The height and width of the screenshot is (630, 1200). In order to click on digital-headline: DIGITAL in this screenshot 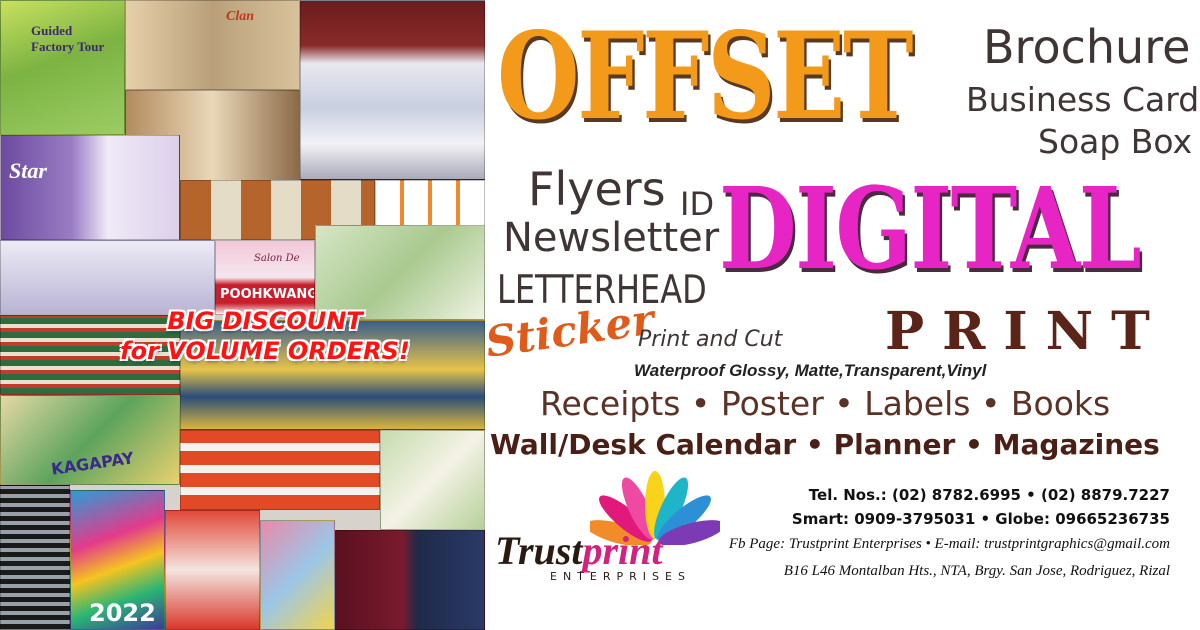, I will do `click(930, 229)`.